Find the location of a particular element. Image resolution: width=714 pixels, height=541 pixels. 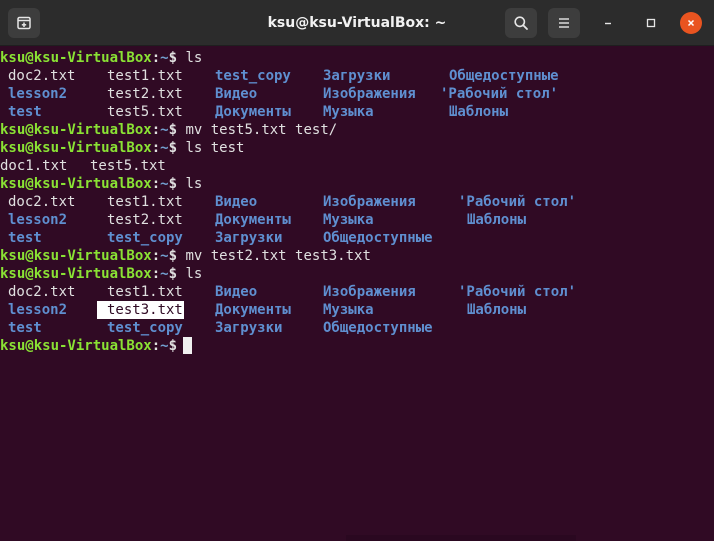

maximize-button is located at coordinates (651, 23).